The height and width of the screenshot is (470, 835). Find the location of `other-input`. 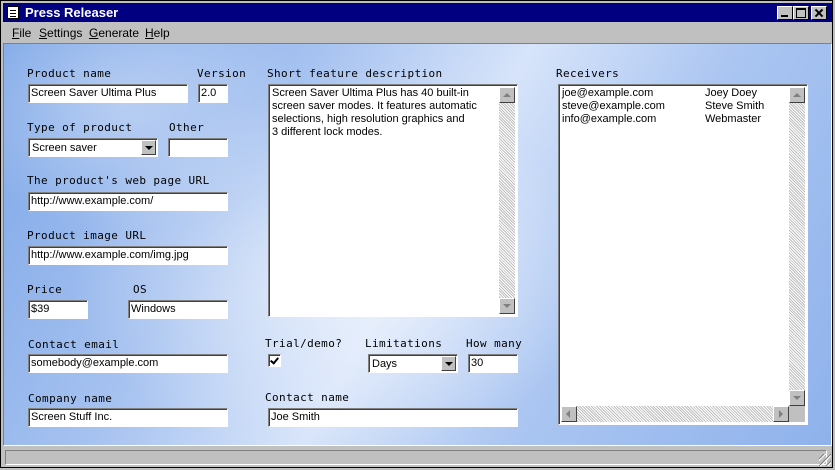

other-input is located at coordinates (198, 147).